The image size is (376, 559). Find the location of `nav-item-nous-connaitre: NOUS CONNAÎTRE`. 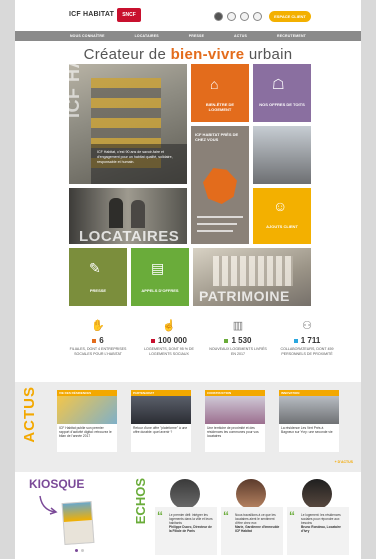

nav-item-nous-connaitre: NOUS CONNAÎTRE is located at coordinates (87, 36).